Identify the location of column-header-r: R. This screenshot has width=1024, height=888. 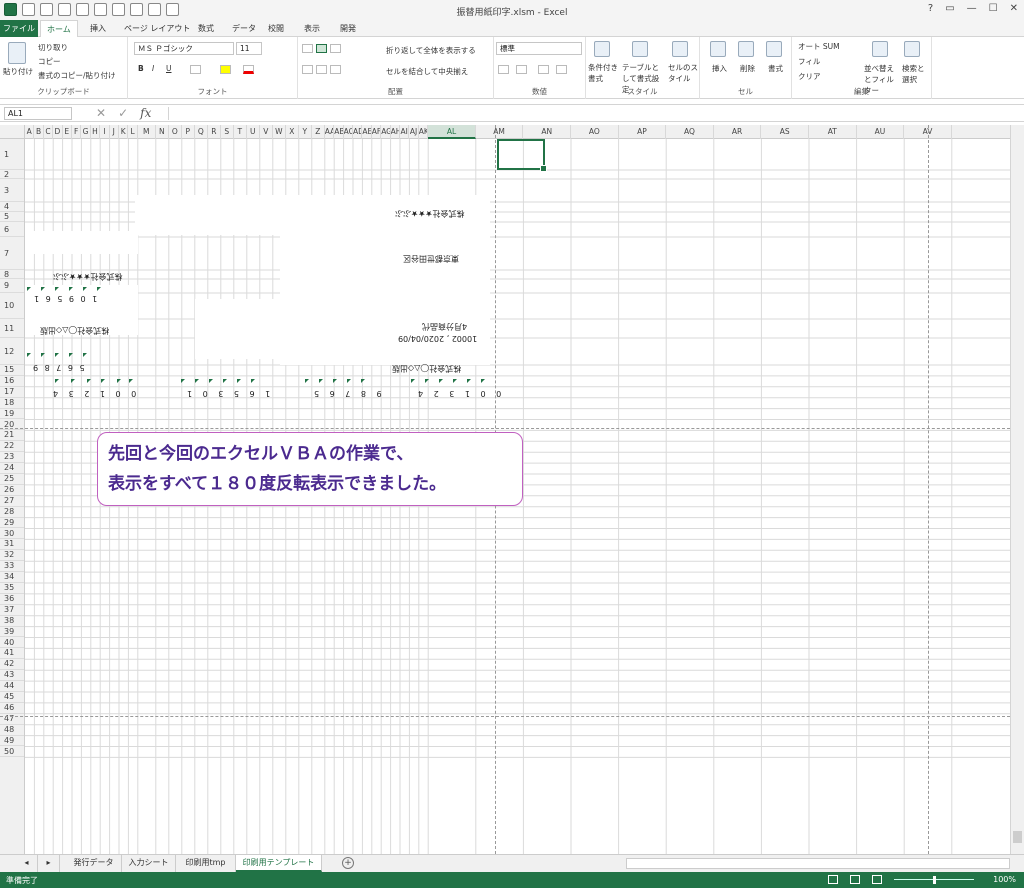
(214, 132).